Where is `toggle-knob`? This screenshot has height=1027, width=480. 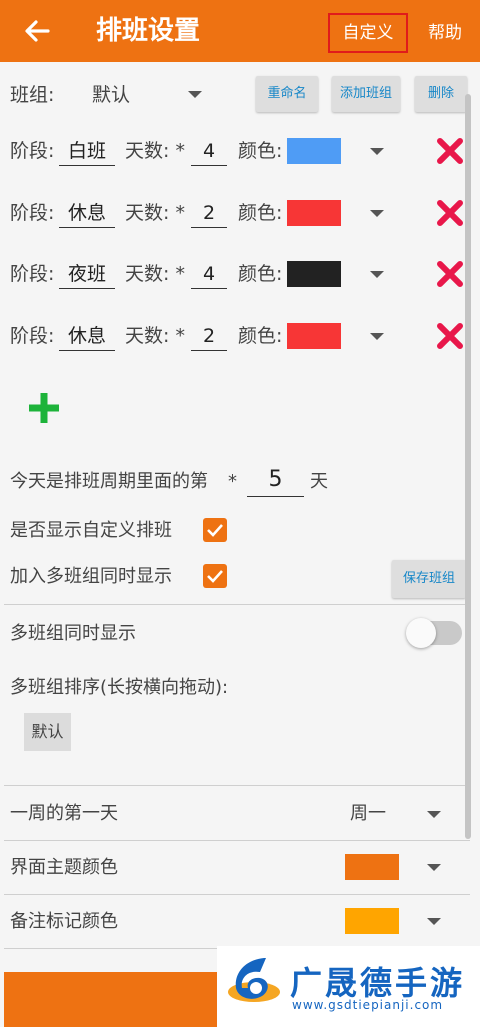
toggle-knob is located at coordinates (421, 633).